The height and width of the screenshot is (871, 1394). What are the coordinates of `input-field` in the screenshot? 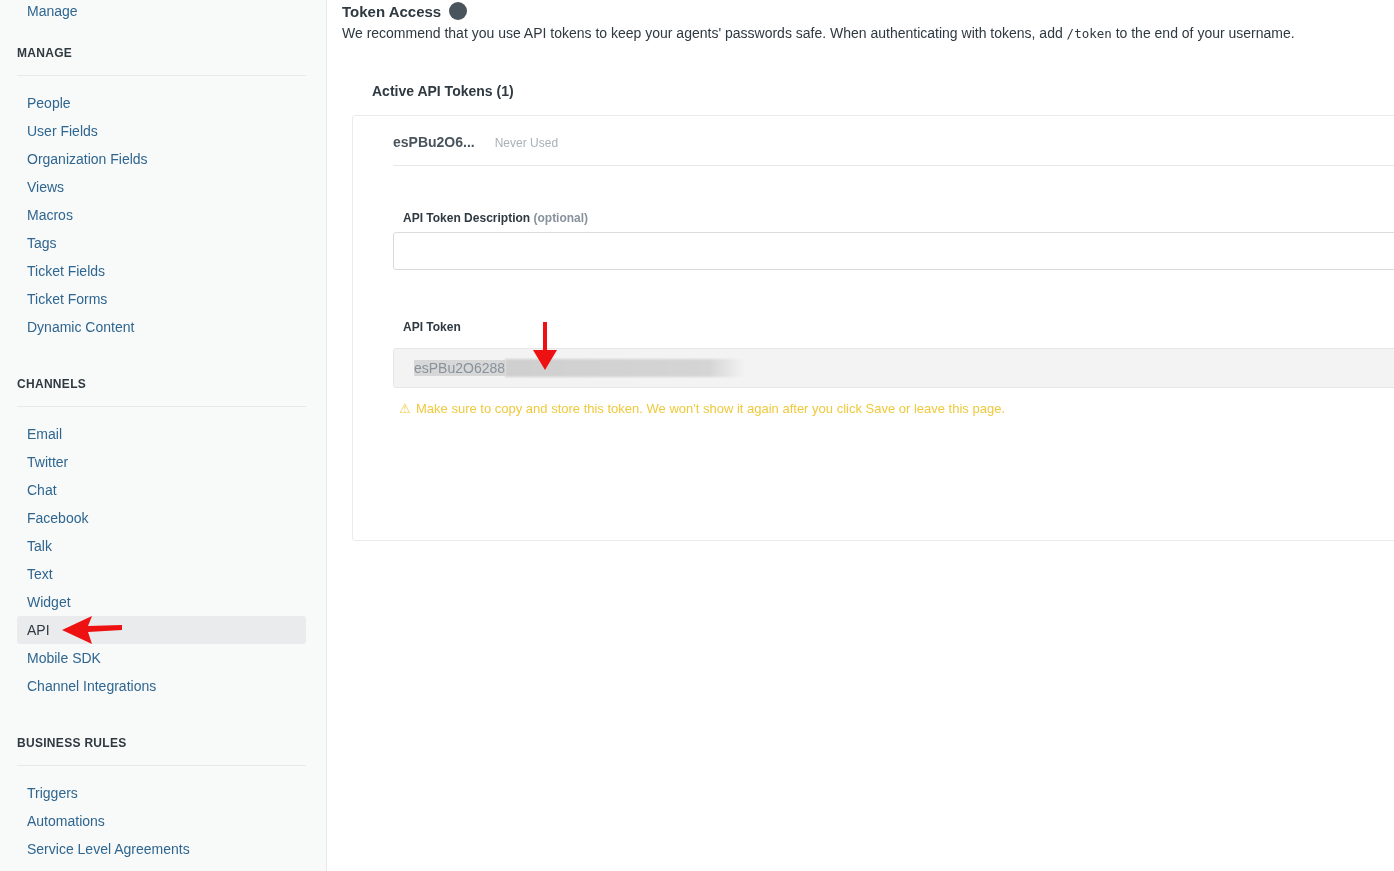 It's located at (893, 251).